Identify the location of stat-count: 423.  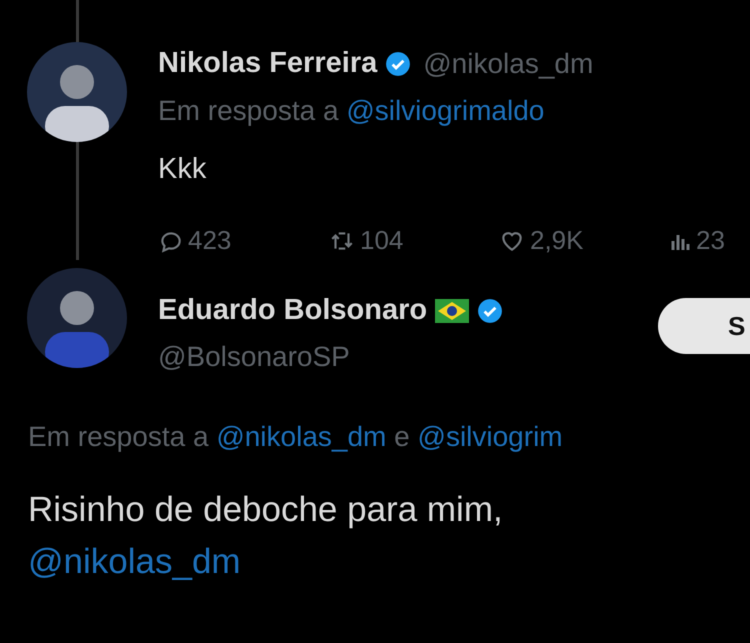
(210, 240).